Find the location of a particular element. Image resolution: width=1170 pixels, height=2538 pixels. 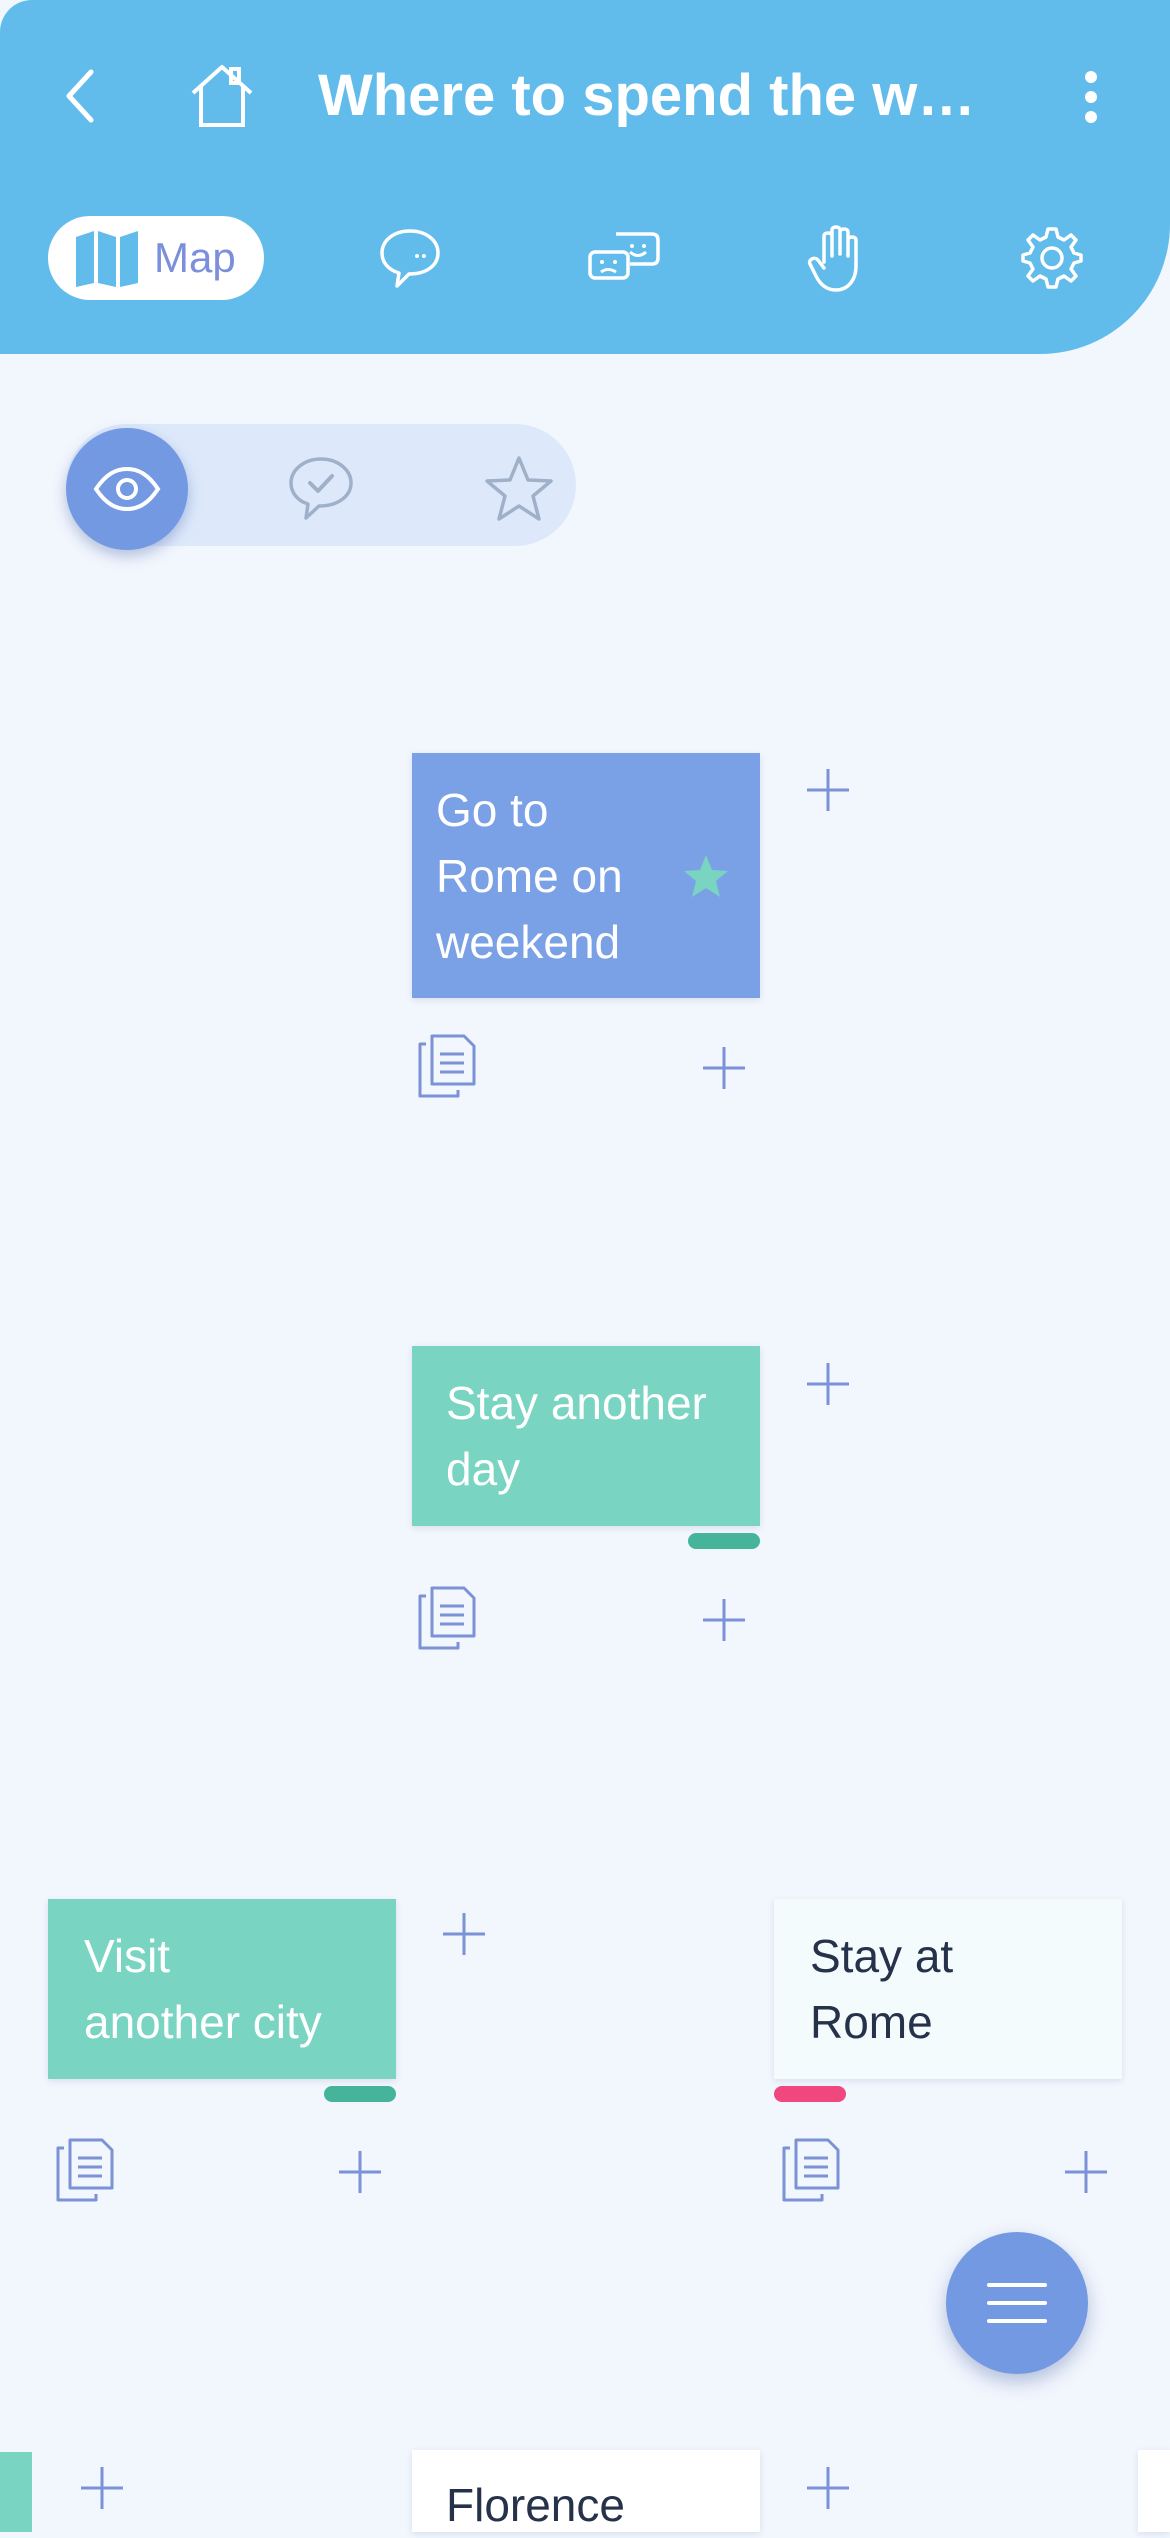

map-icon is located at coordinates (107, 259).